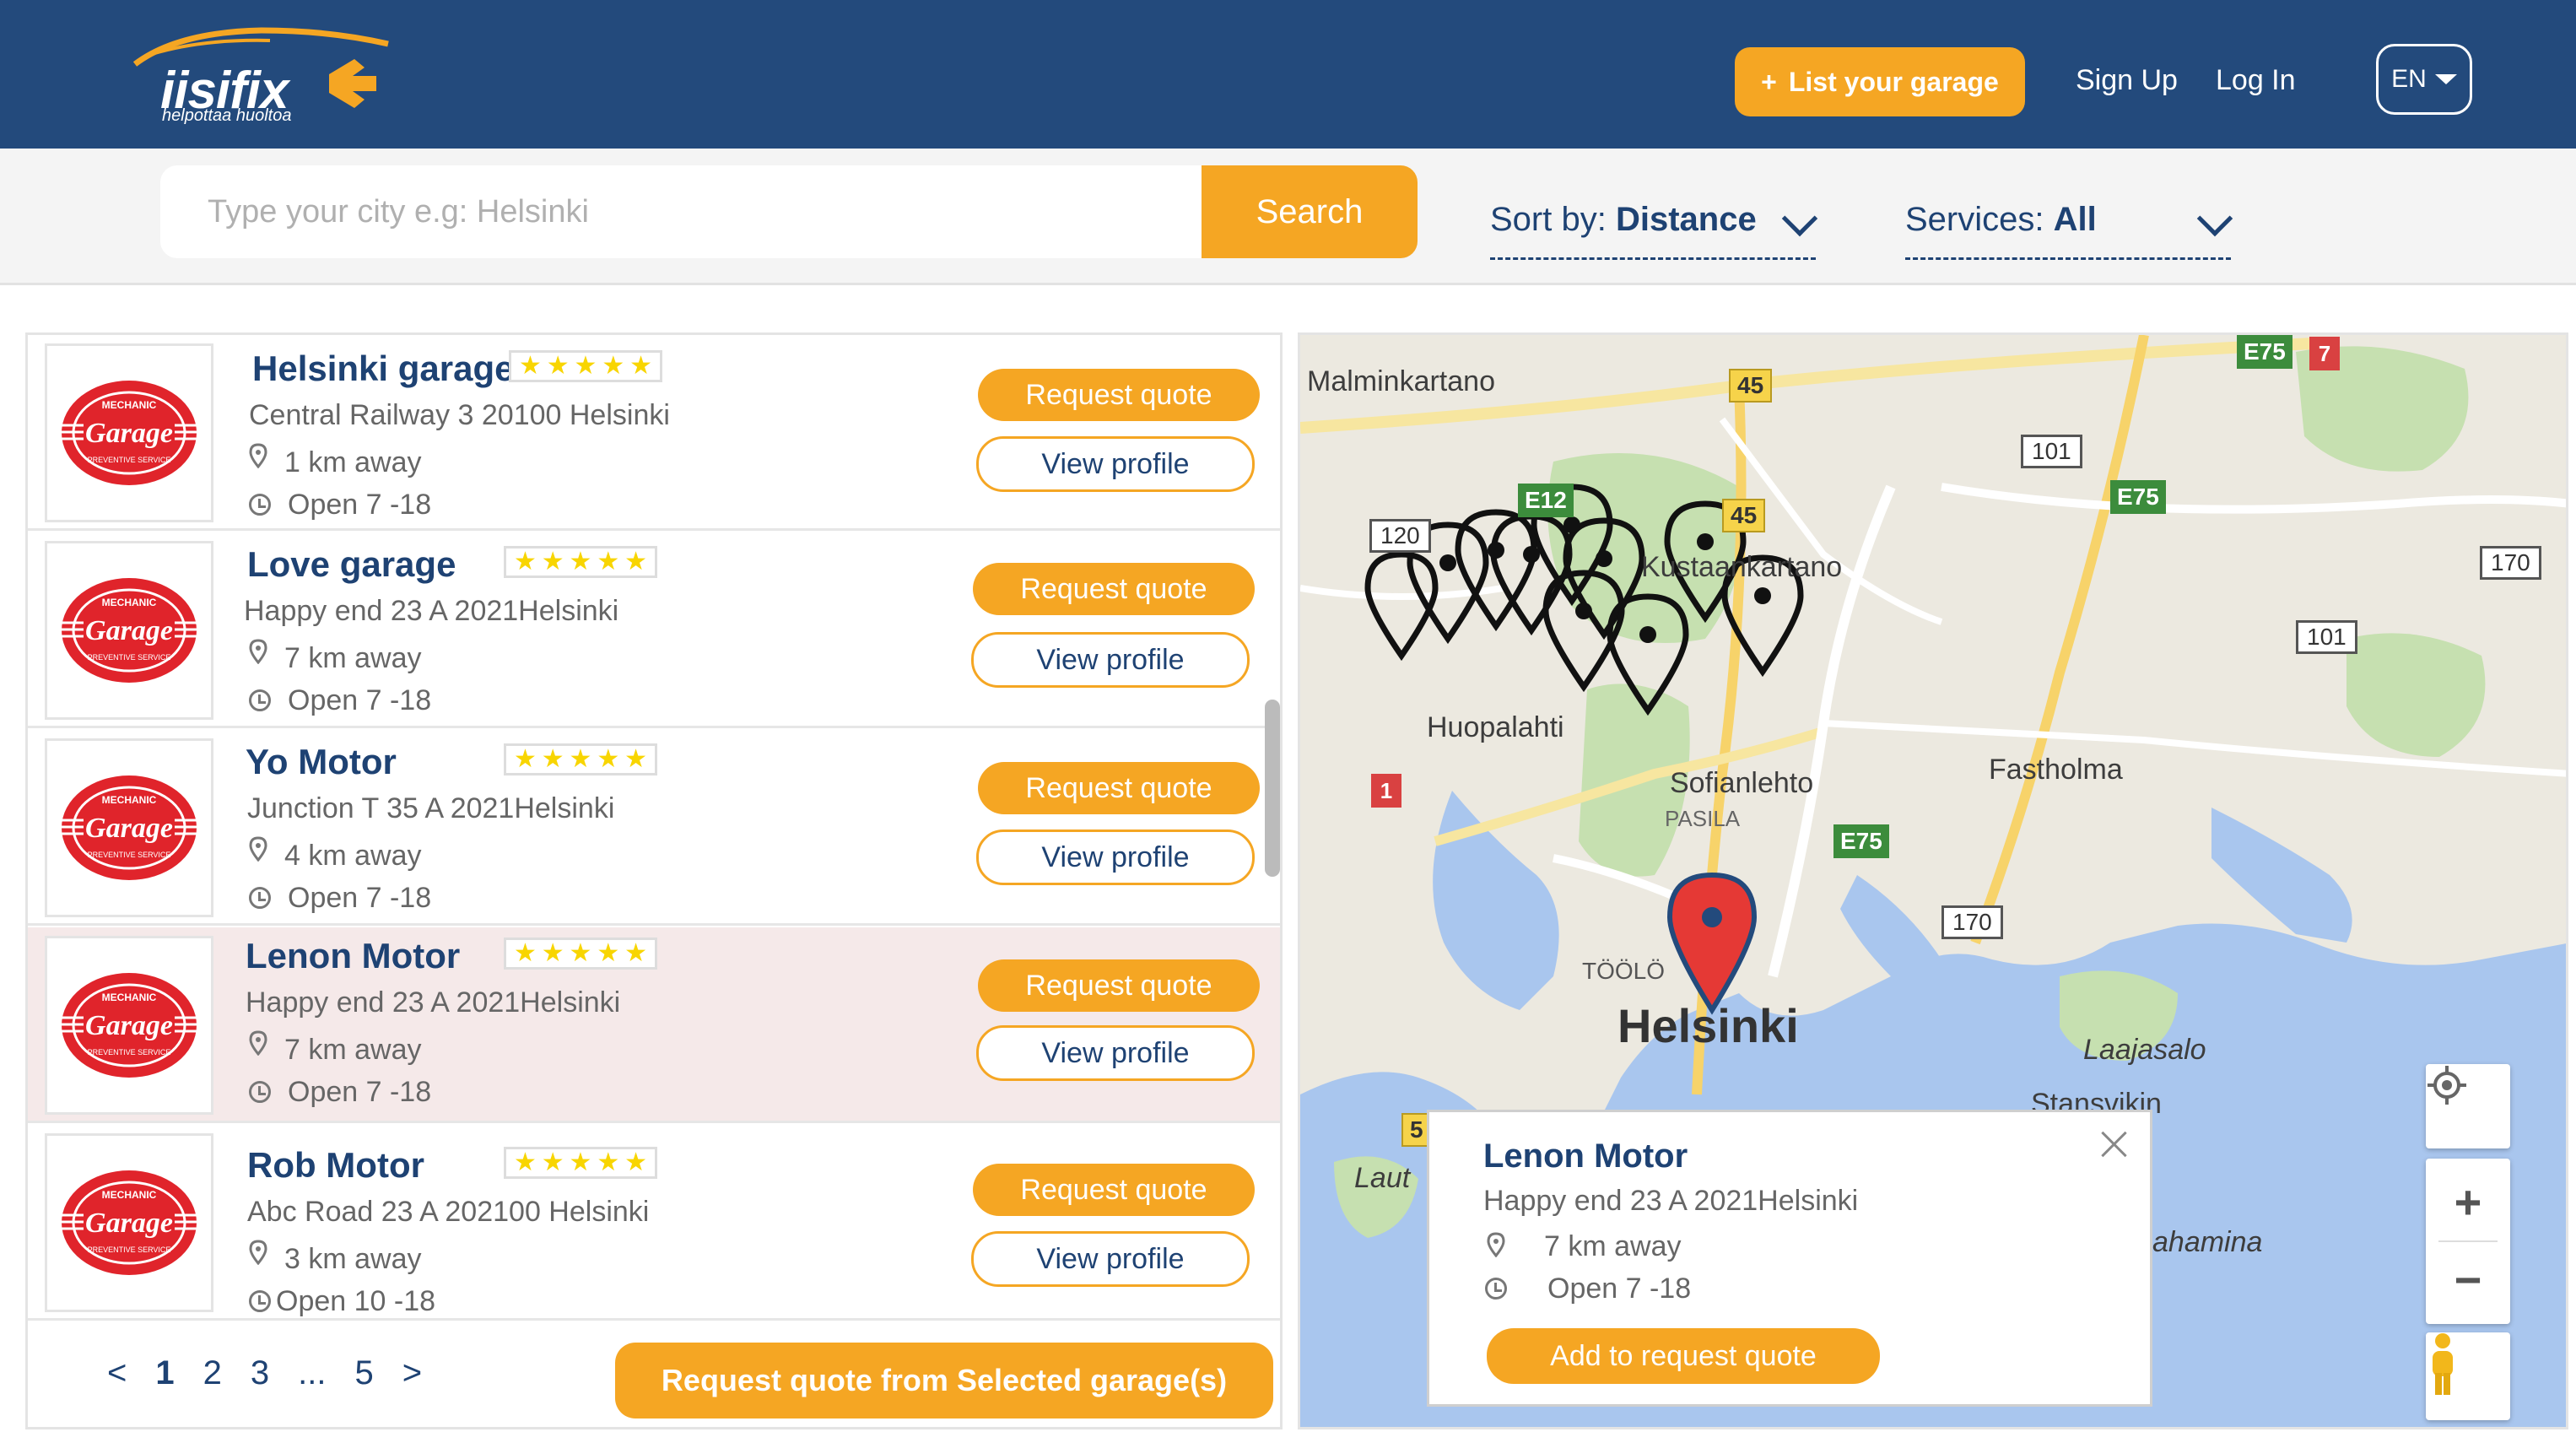  I want to click on place-label: PASILA, so click(1703, 818).